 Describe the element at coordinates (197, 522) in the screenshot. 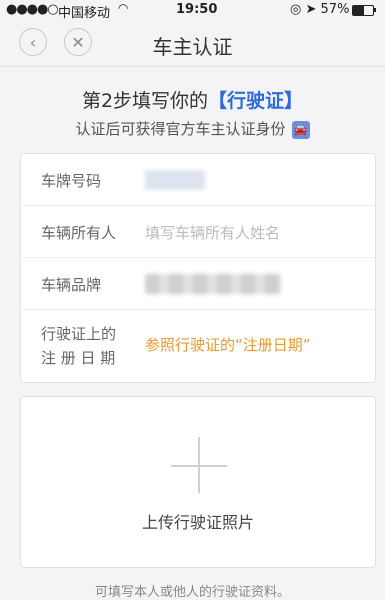

I see `upload-label: 上传行驶证照片` at that location.